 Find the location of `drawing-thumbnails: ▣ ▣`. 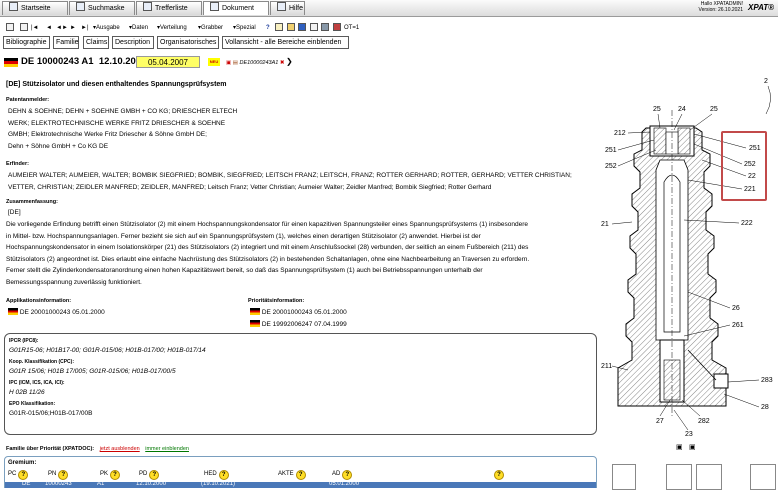

drawing-thumbnails: ▣ ▣ is located at coordinates (694, 467).